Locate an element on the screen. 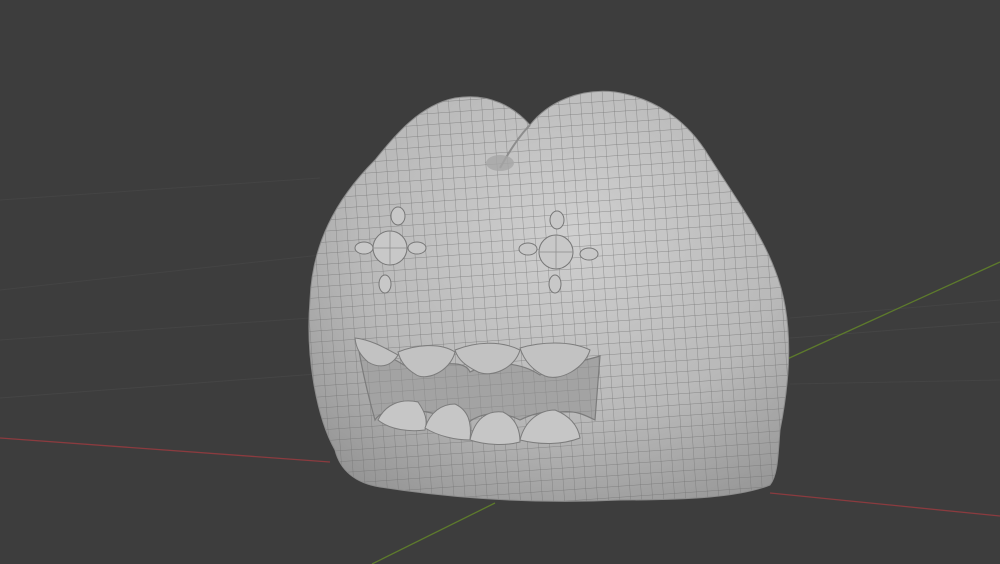 The width and height of the screenshot is (1000, 564). y-axis-line is located at coordinates (433, 533).